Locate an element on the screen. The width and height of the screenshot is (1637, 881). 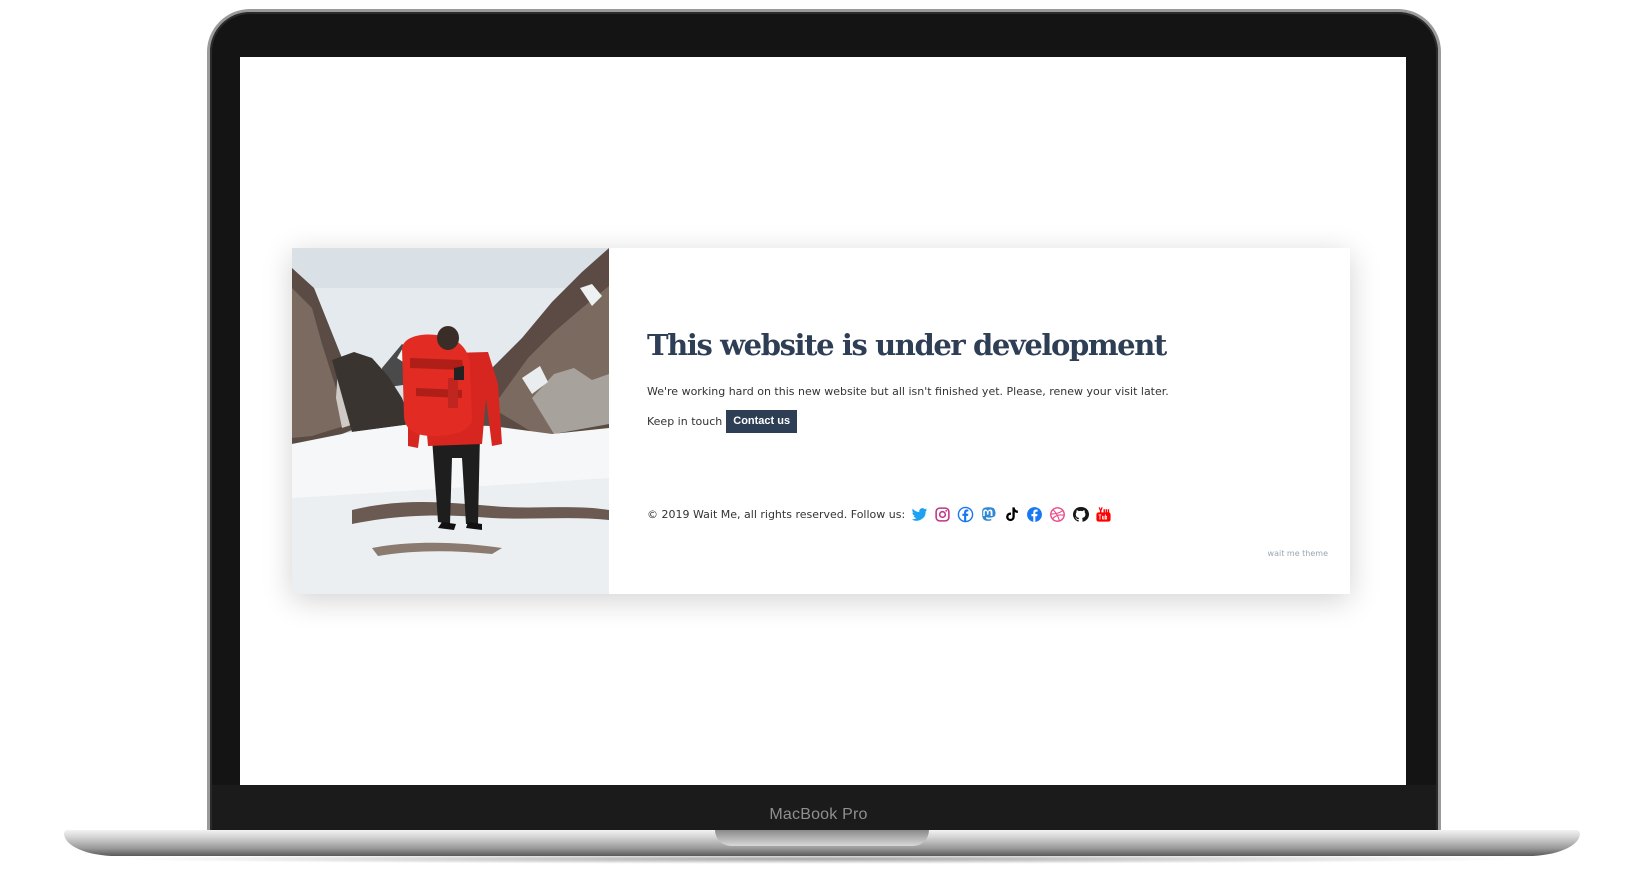
hero-photo is located at coordinates (450, 421).